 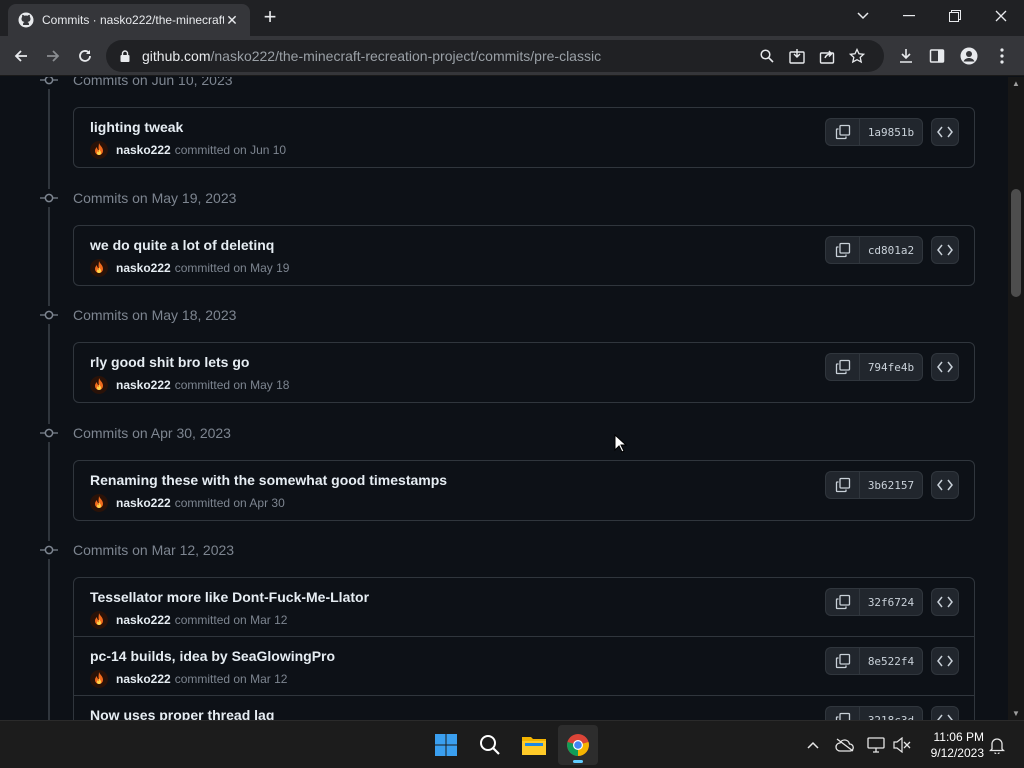 I want to click on volume-muted-icon, so click(x=902, y=745).